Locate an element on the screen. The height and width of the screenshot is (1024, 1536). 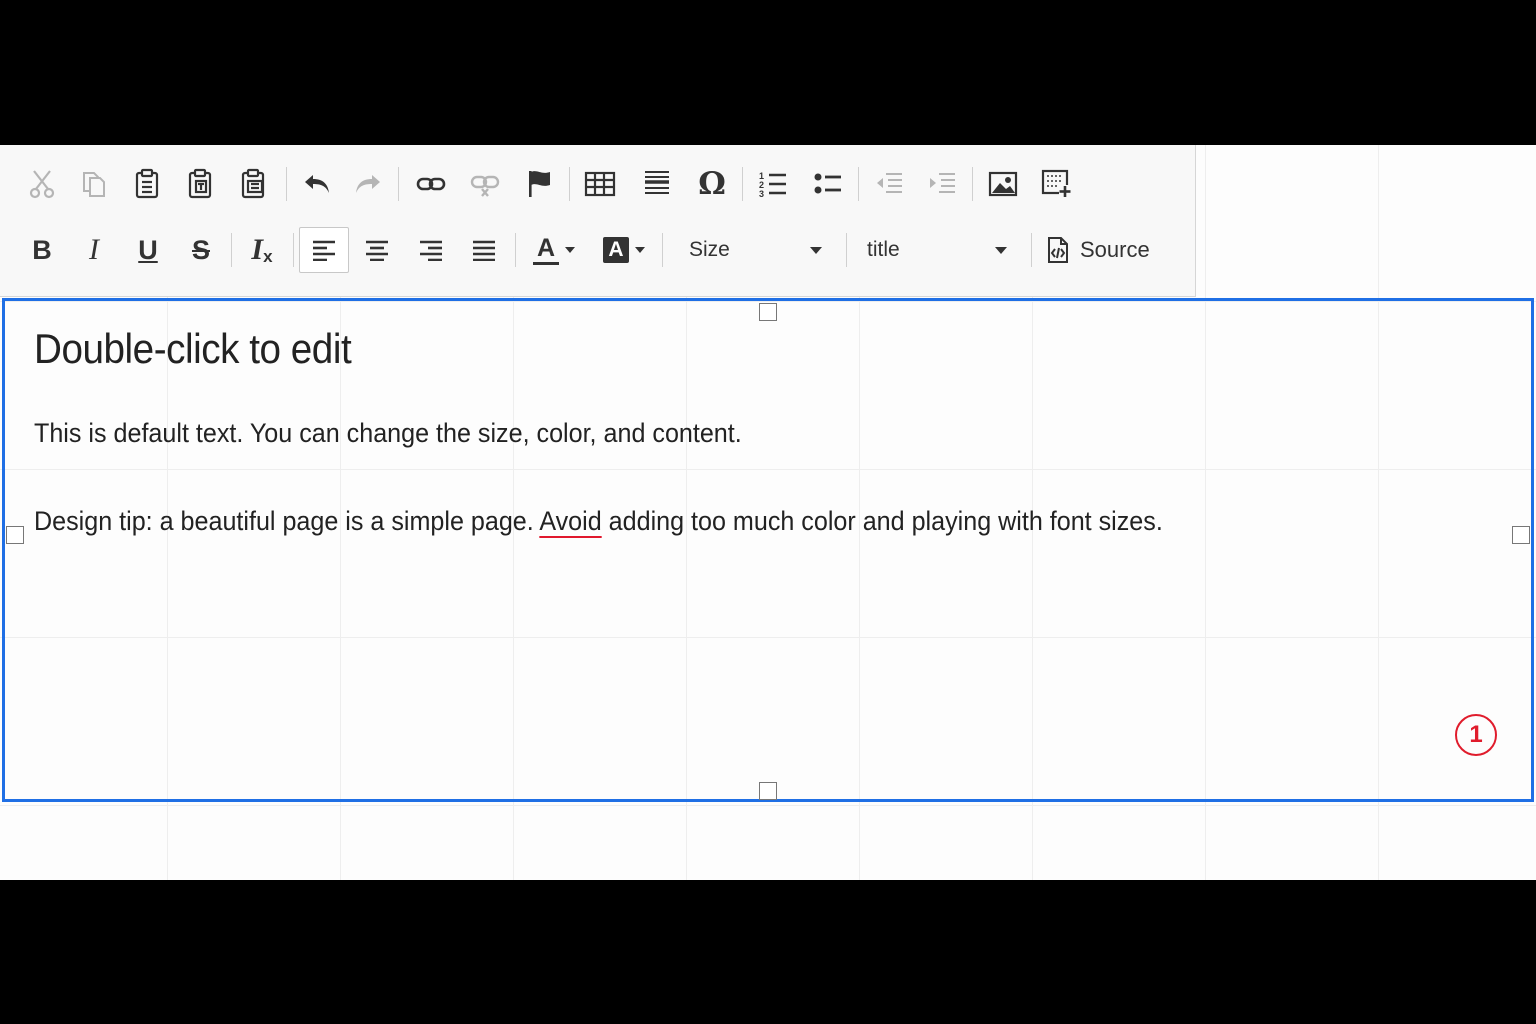
text-color-icon: A is located at coordinates (546, 249).